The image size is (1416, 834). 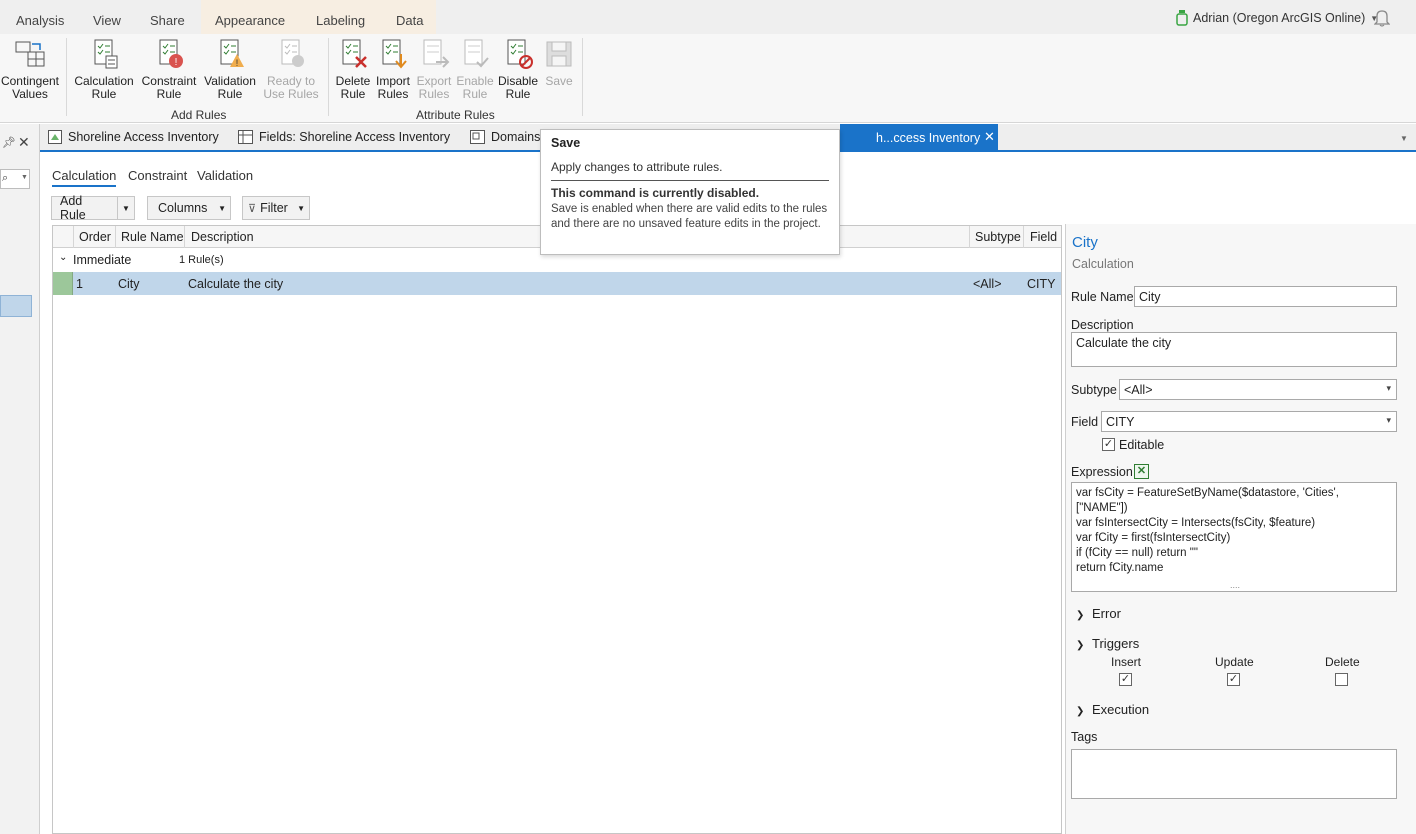 What do you see at coordinates (73, 208) in the screenshot?
I see `add-rule-label: Add Rule` at bounding box center [73, 208].